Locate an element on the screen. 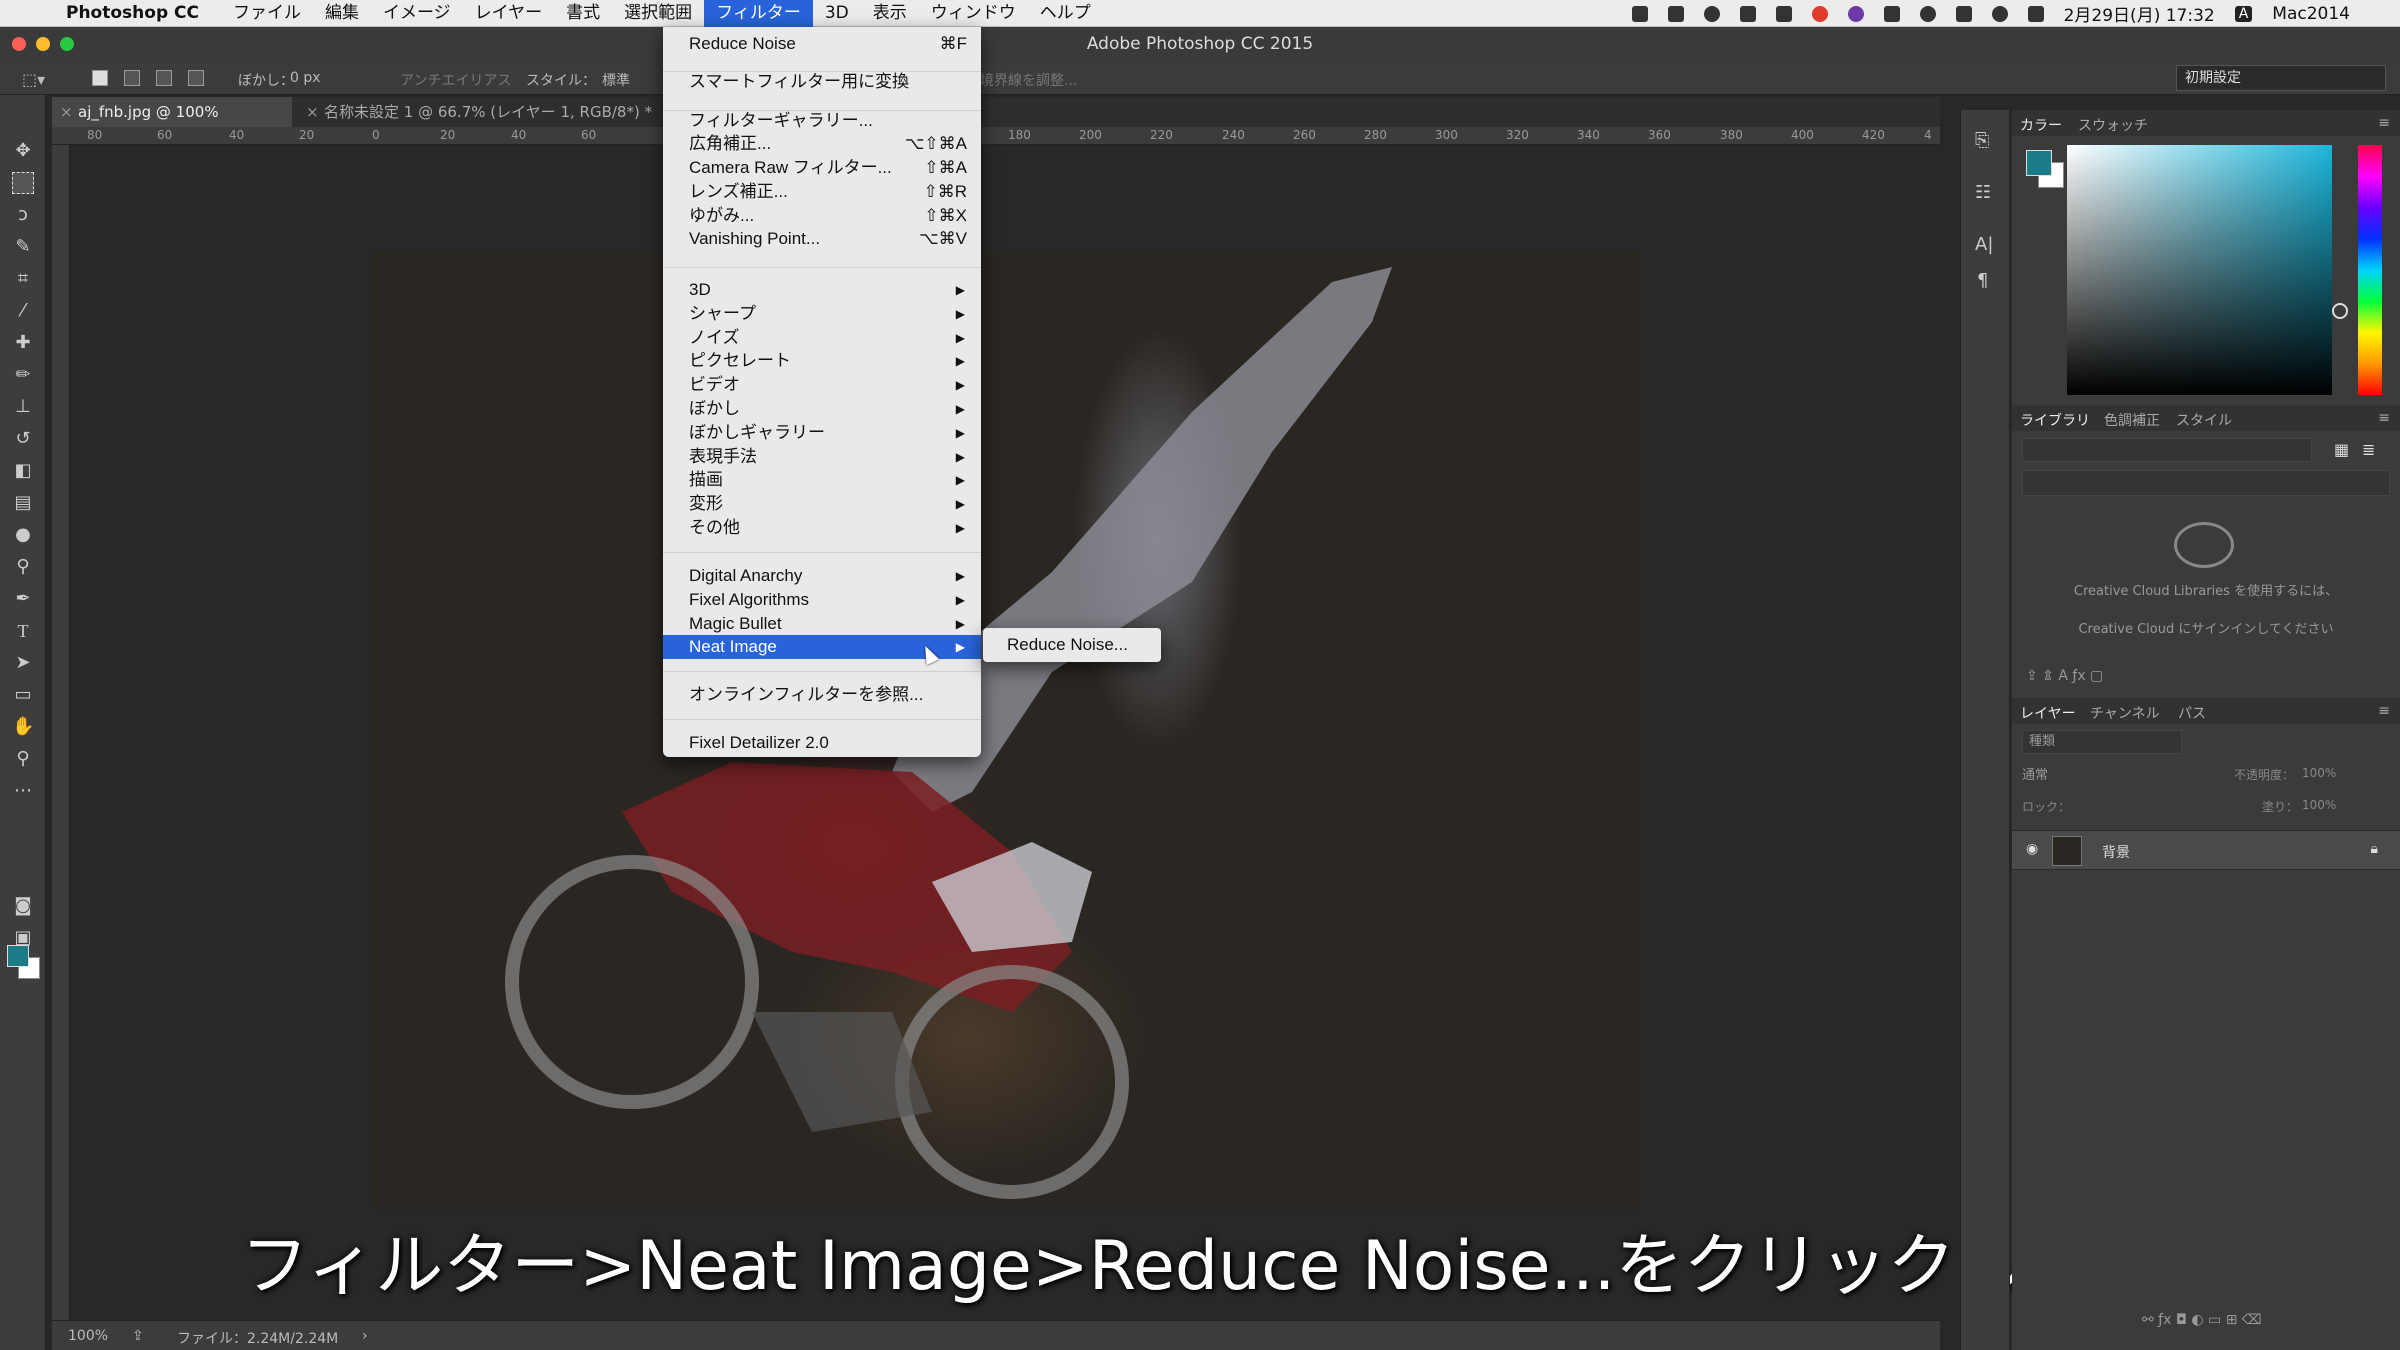 Image resolution: width=2400 pixels, height=1350 pixels. filter-menu-item: 変形 ▶ is located at coordinates (822, 504).